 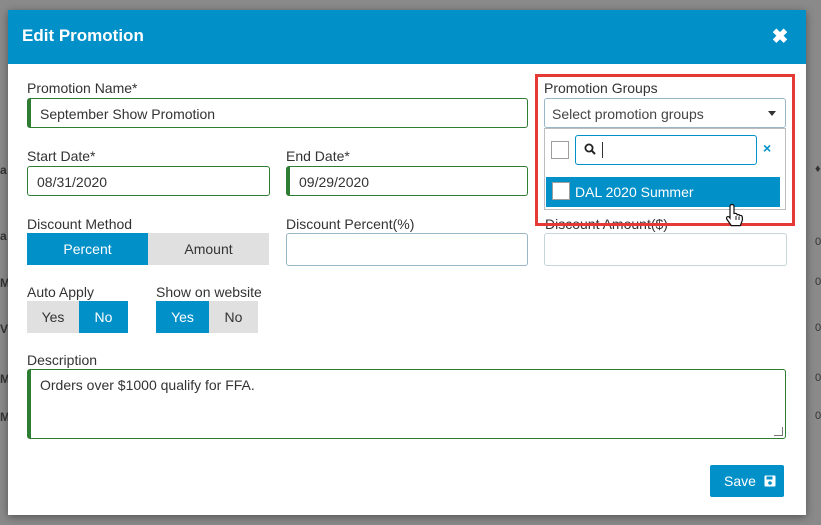 What do you see at coordinates (770, 481) in the screenshot?
I see `floppy-disk-icon` at bounding box center [770, 481].